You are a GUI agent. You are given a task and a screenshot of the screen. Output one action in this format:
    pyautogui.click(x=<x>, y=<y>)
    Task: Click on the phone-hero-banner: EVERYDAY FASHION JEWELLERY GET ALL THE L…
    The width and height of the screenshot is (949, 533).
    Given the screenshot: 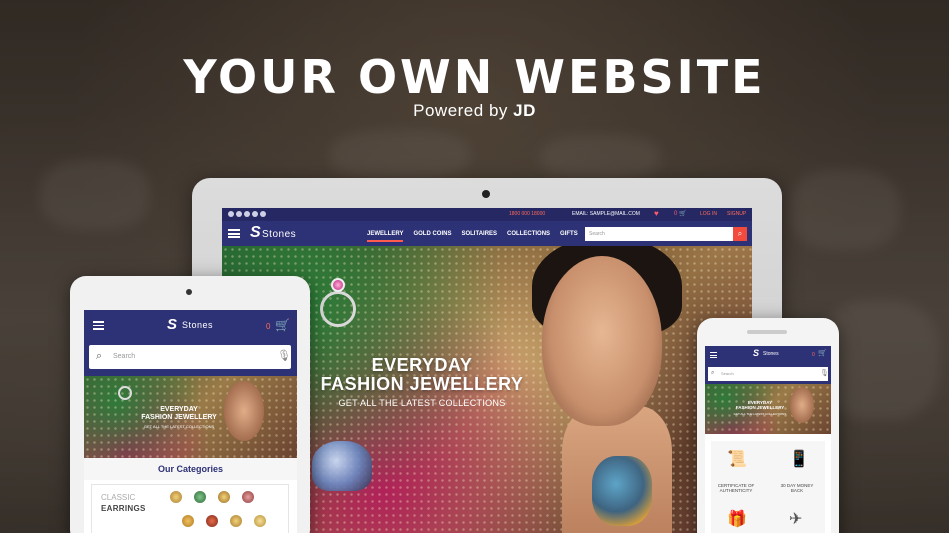 What is the action you would take?
    pyautogui.click(x=768, y=409)
    